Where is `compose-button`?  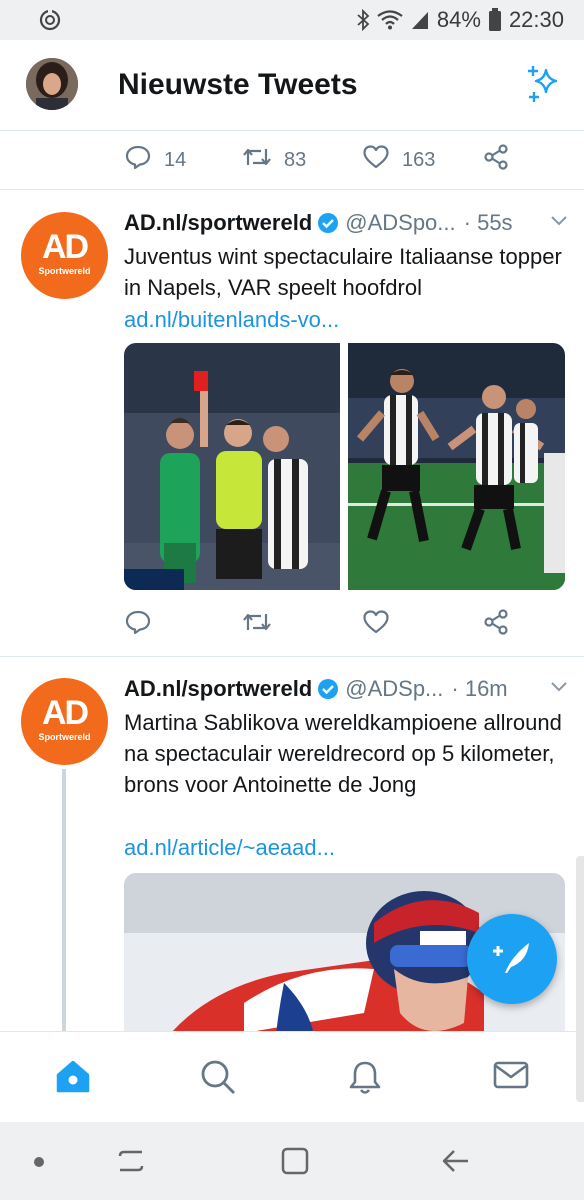 compose-button is located at coordinates (512, 959).